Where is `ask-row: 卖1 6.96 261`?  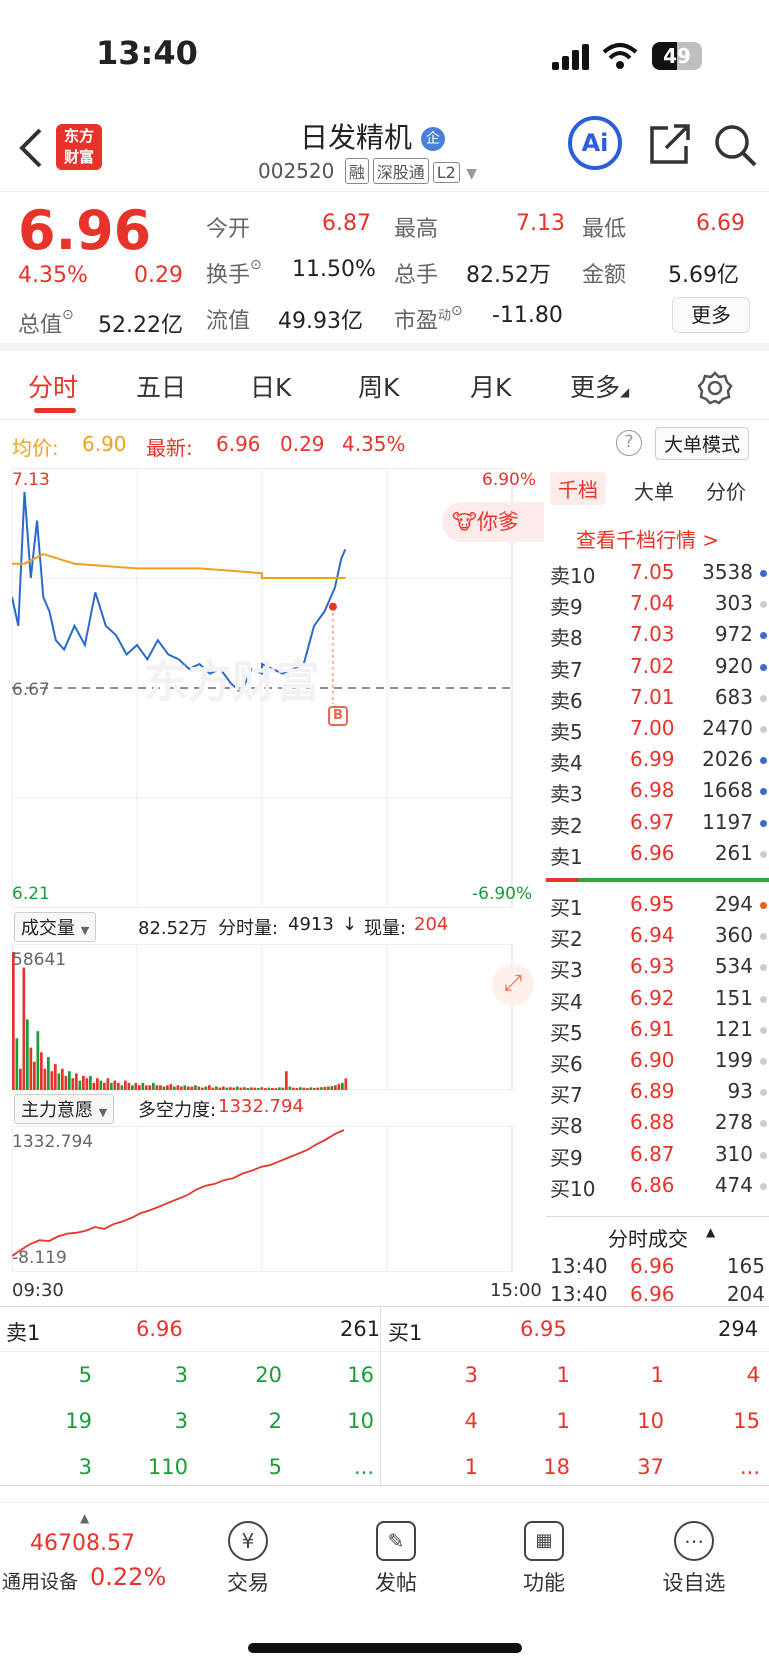
ask-row: 卖1 6.96 261 is located at coordinates (657, 856).